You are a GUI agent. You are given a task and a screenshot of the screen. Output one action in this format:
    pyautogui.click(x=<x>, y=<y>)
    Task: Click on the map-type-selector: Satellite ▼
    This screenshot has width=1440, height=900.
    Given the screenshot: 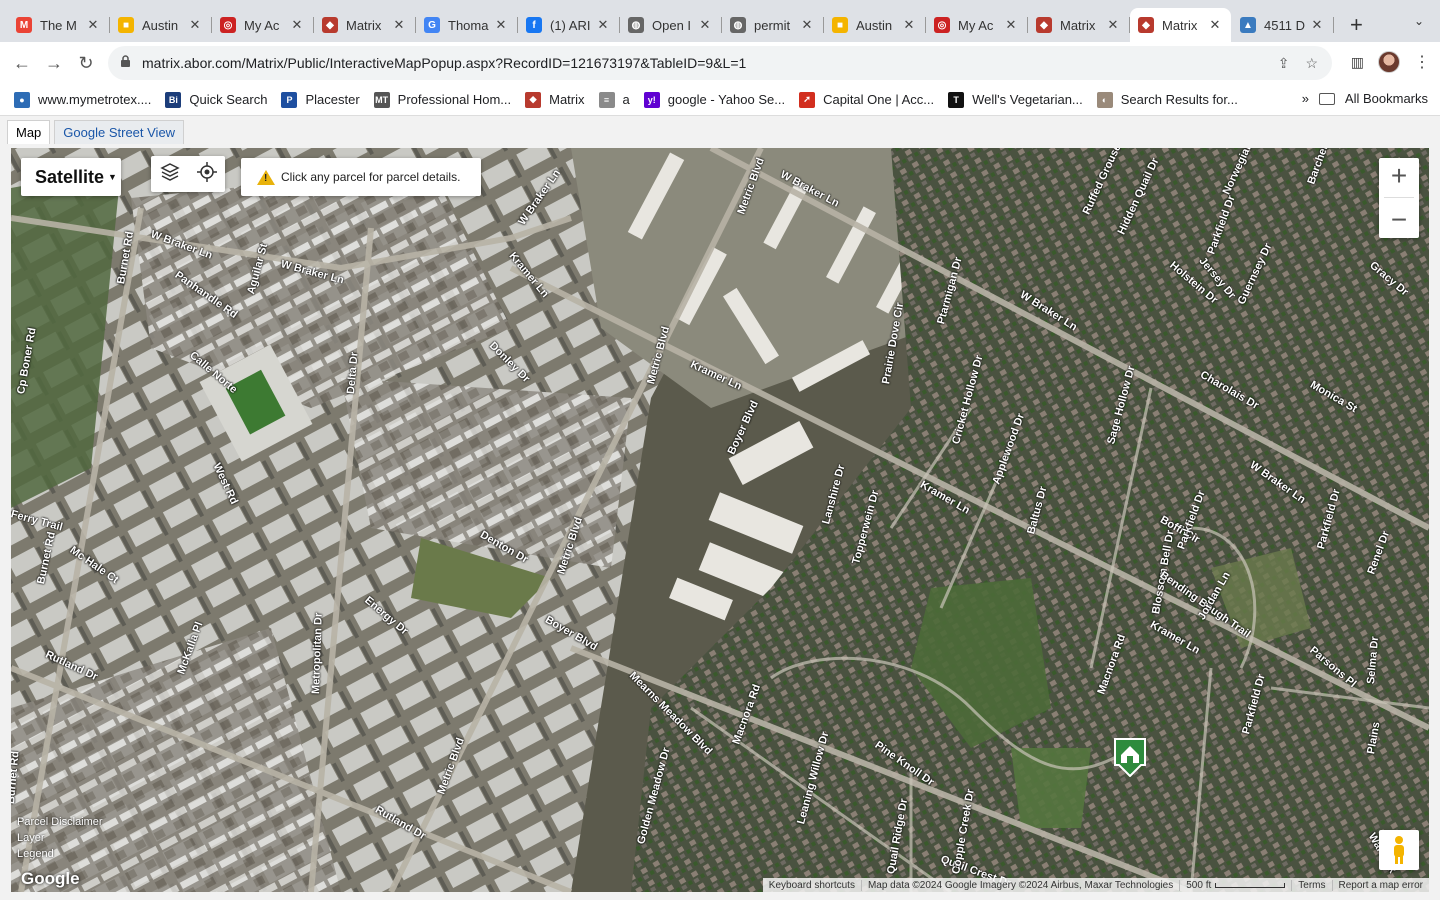 What is the action you would take?
    pyautogui.click(x=71, y=177)
    